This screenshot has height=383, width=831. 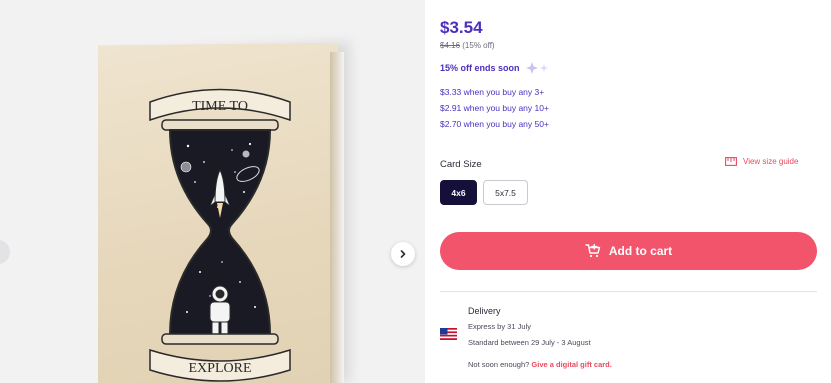 What do you see at coordinates (731, 161) in the screenshot?
I see `ruler-icon` at bounding box center [731, 161].